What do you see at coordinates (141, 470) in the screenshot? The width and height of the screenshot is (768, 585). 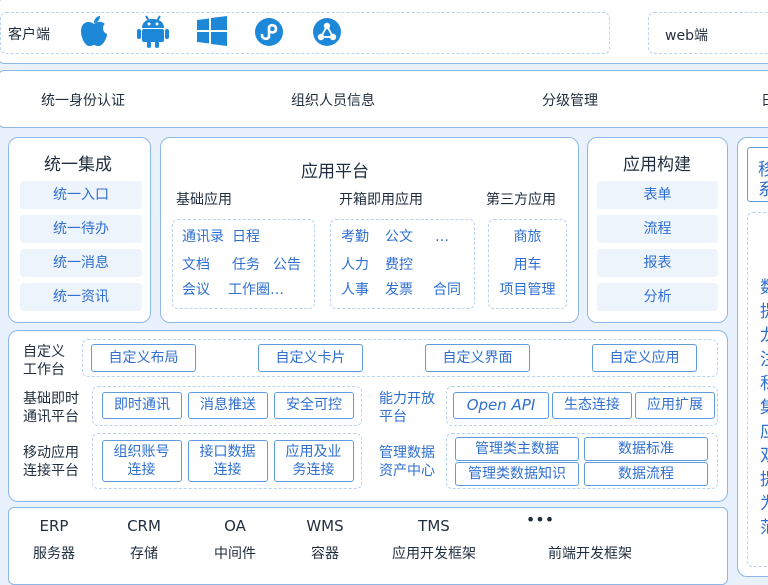 I see `org-account-line-2: 连接` at bounding box center [141, 470].